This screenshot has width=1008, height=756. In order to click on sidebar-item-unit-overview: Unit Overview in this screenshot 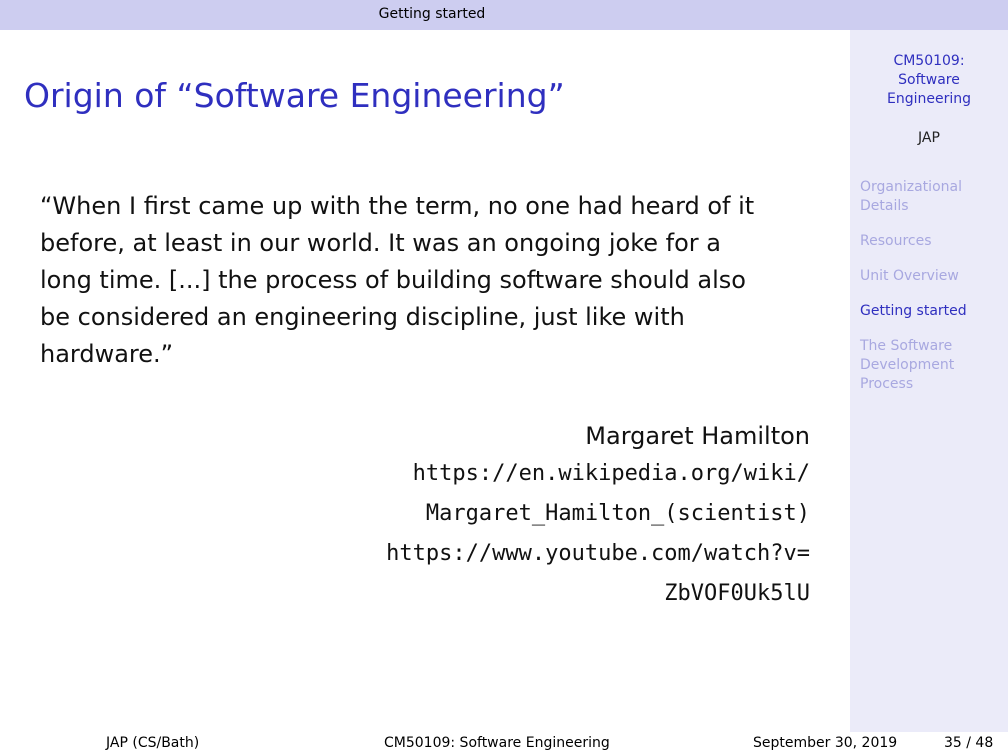, I will do `click(930, 276)`.